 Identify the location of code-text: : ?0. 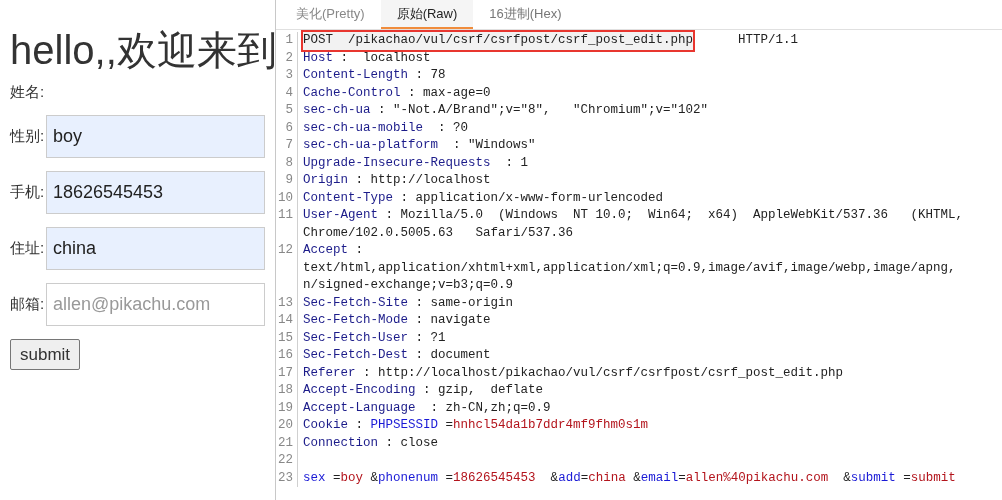
(453, 128).